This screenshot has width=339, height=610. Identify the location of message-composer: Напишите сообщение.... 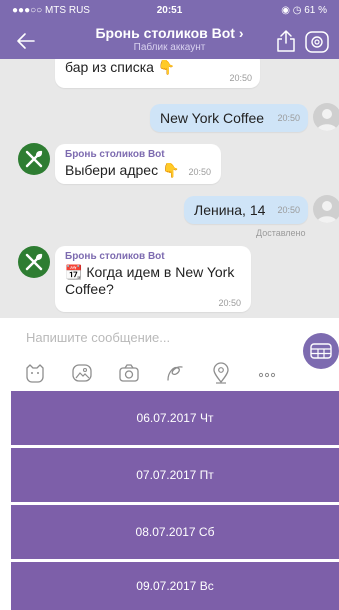
(169, 354).